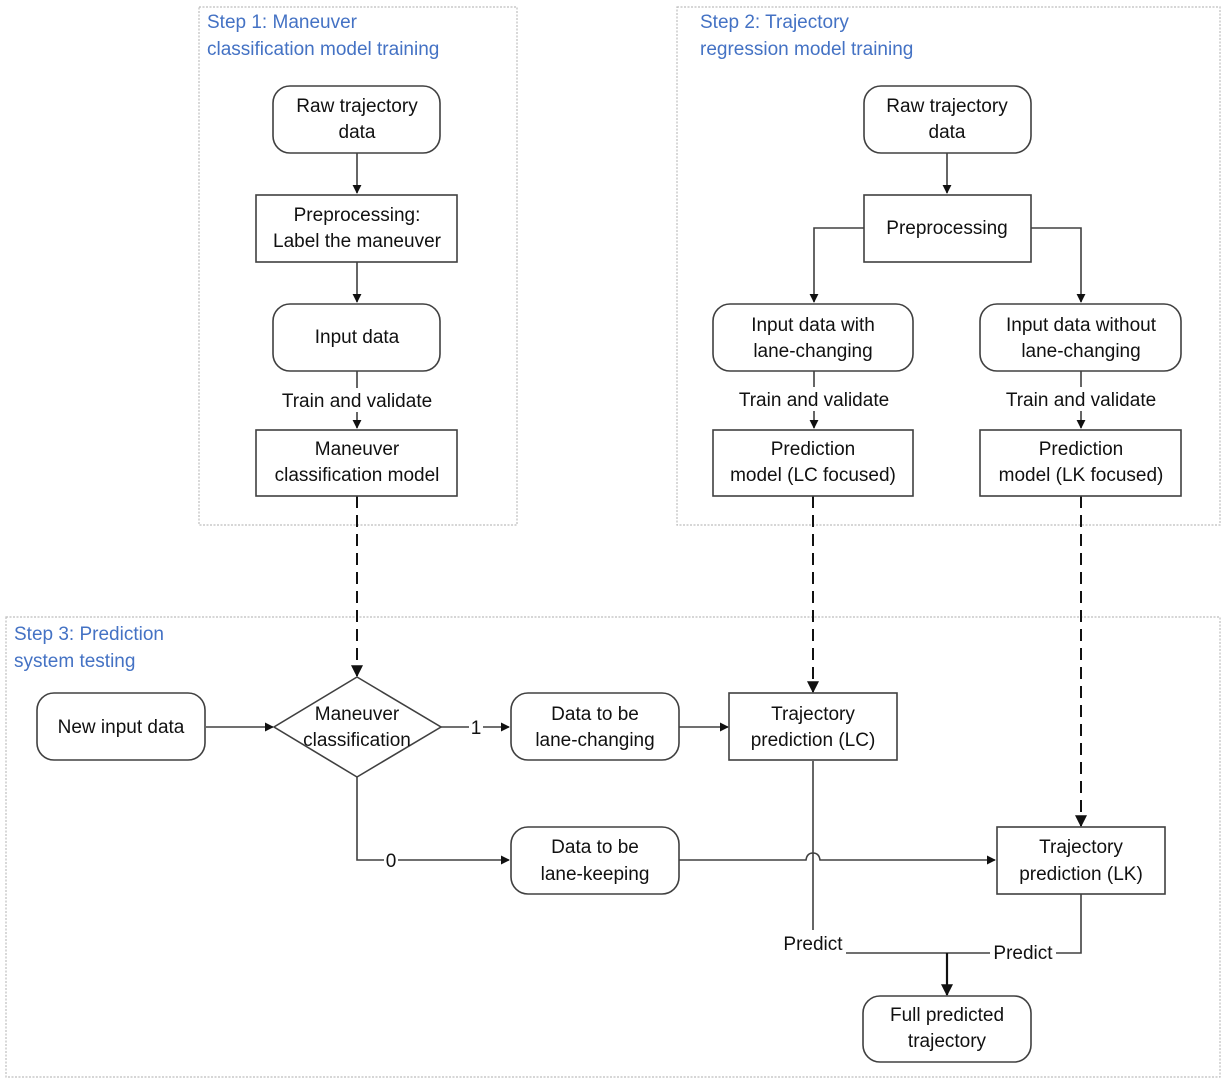 The image size is (1224, 1080). Describe the element at coordinates (1081, 400) in the screenshot. I see `edge-label-s2-train-lk: Train and validate` at that location.